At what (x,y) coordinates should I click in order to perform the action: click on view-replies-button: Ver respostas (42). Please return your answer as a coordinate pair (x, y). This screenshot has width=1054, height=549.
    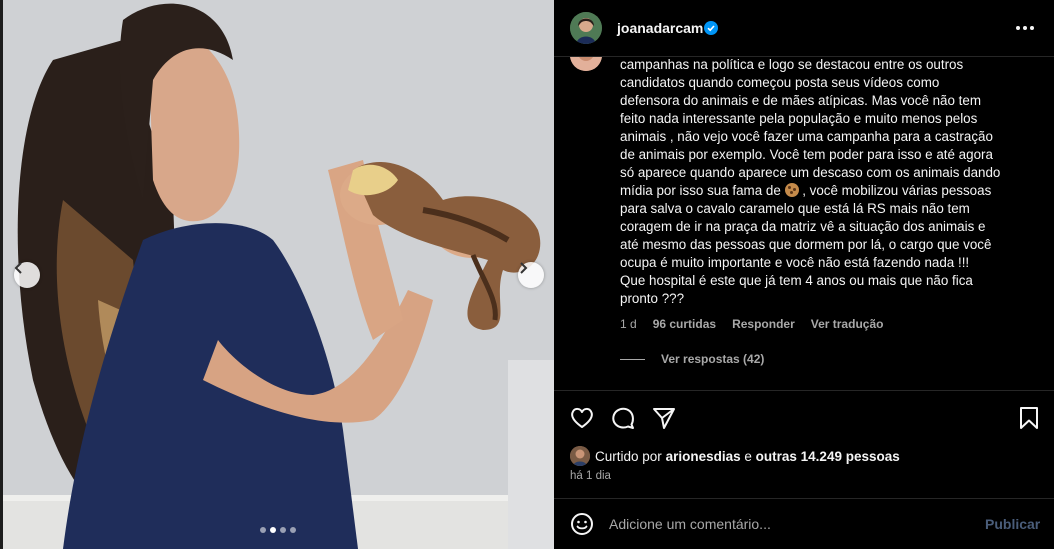
    Looking at the image, I should click on (692, 359).